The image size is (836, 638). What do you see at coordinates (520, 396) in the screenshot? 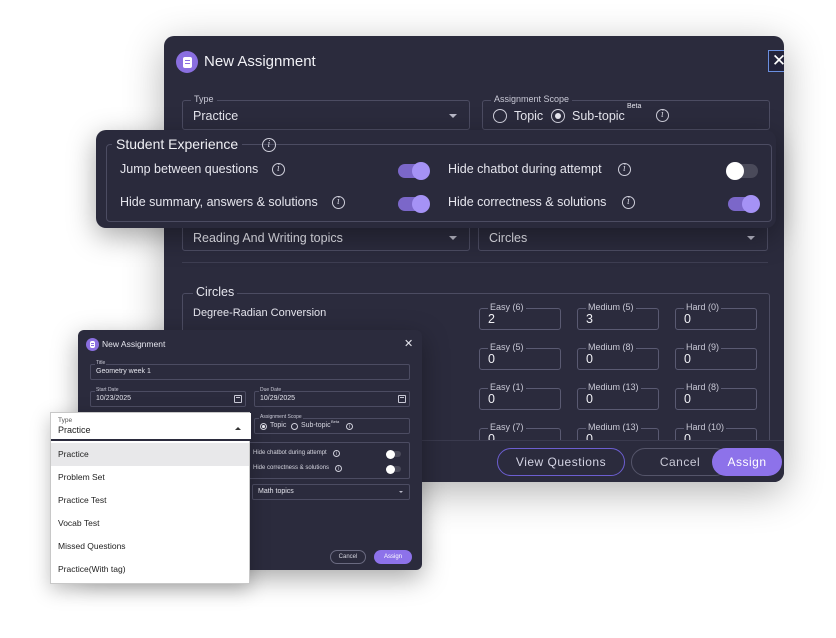
I see `easy-count-input: Easy (1) 0` at bounding box center [520, 396].